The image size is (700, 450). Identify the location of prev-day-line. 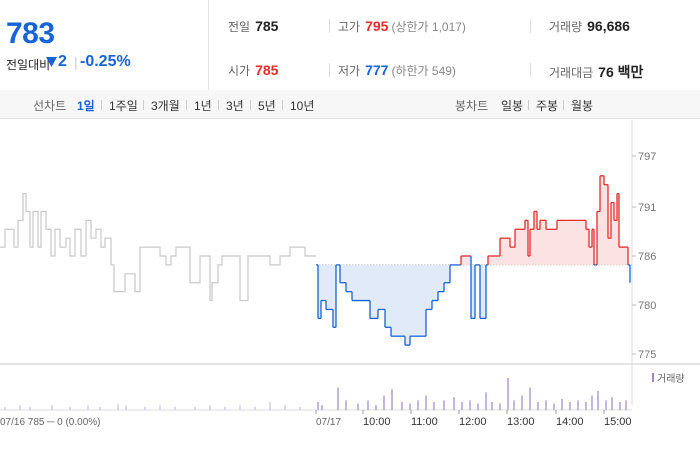
(158, 247).